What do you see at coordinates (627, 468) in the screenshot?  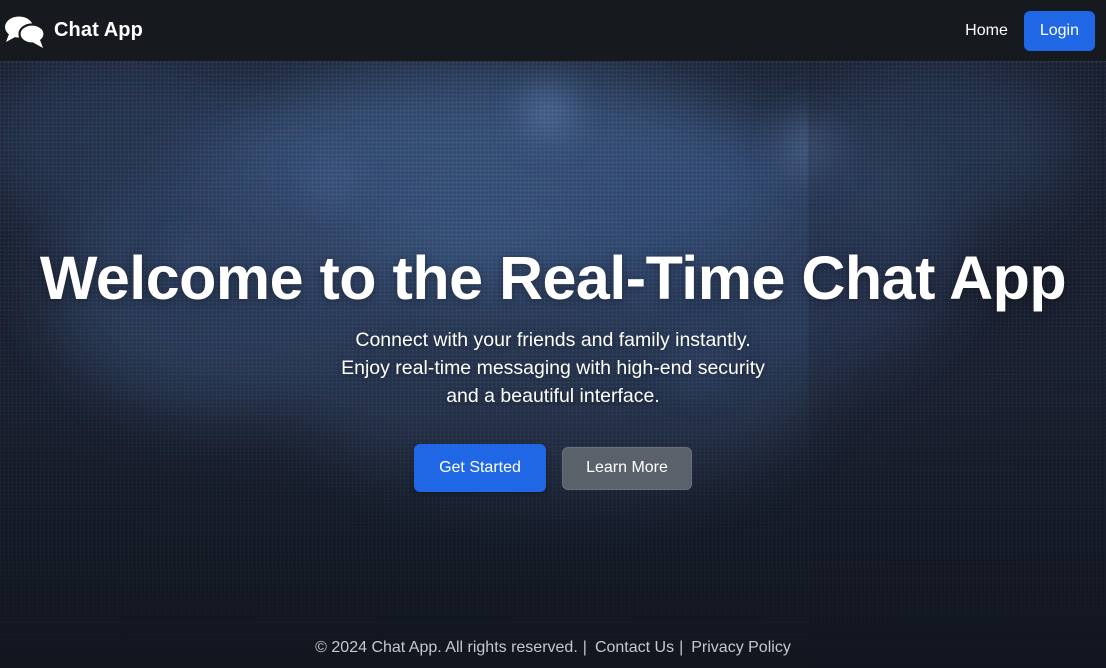 I see `learn-more-button: Learn More` at bounding box center [627, 468].